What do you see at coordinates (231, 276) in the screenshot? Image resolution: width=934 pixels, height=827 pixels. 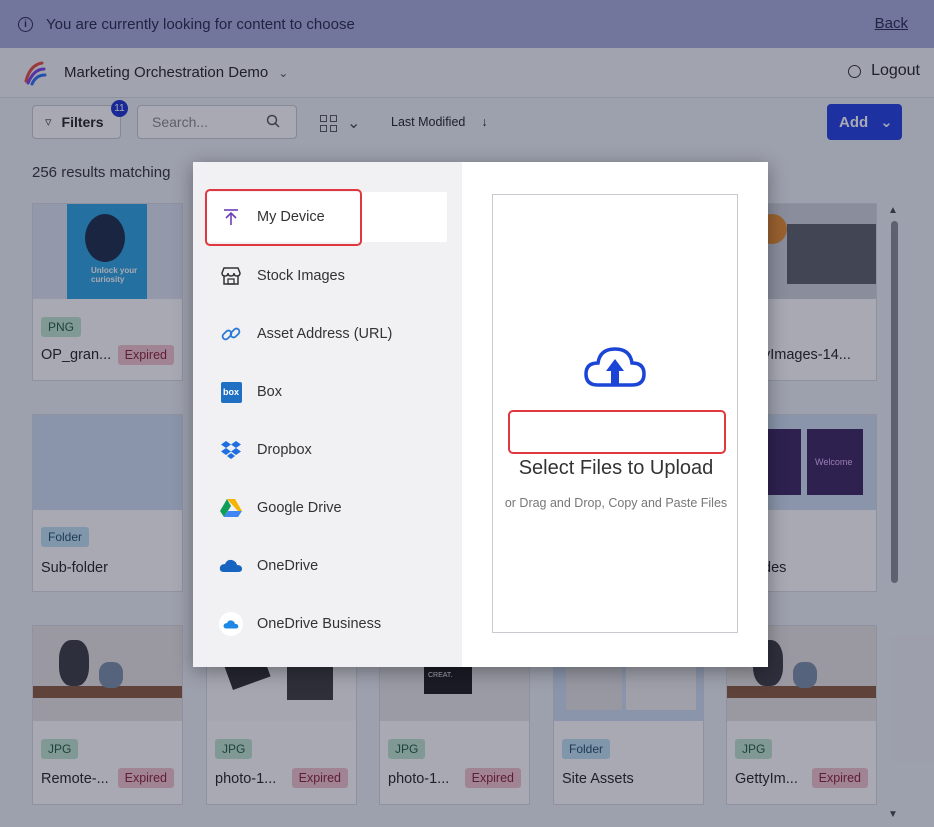 I see `storefront-icon` at bounding box center [231, 276].